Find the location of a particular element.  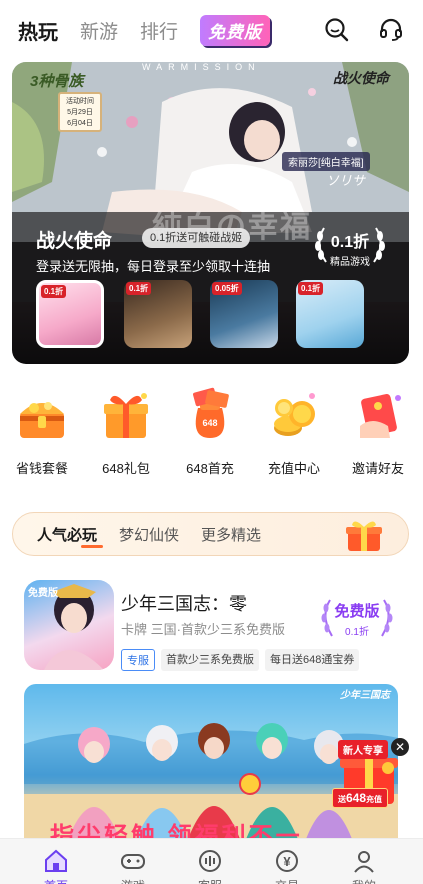

event-start-date: 5月29日 is located at coordinates (80, 112).